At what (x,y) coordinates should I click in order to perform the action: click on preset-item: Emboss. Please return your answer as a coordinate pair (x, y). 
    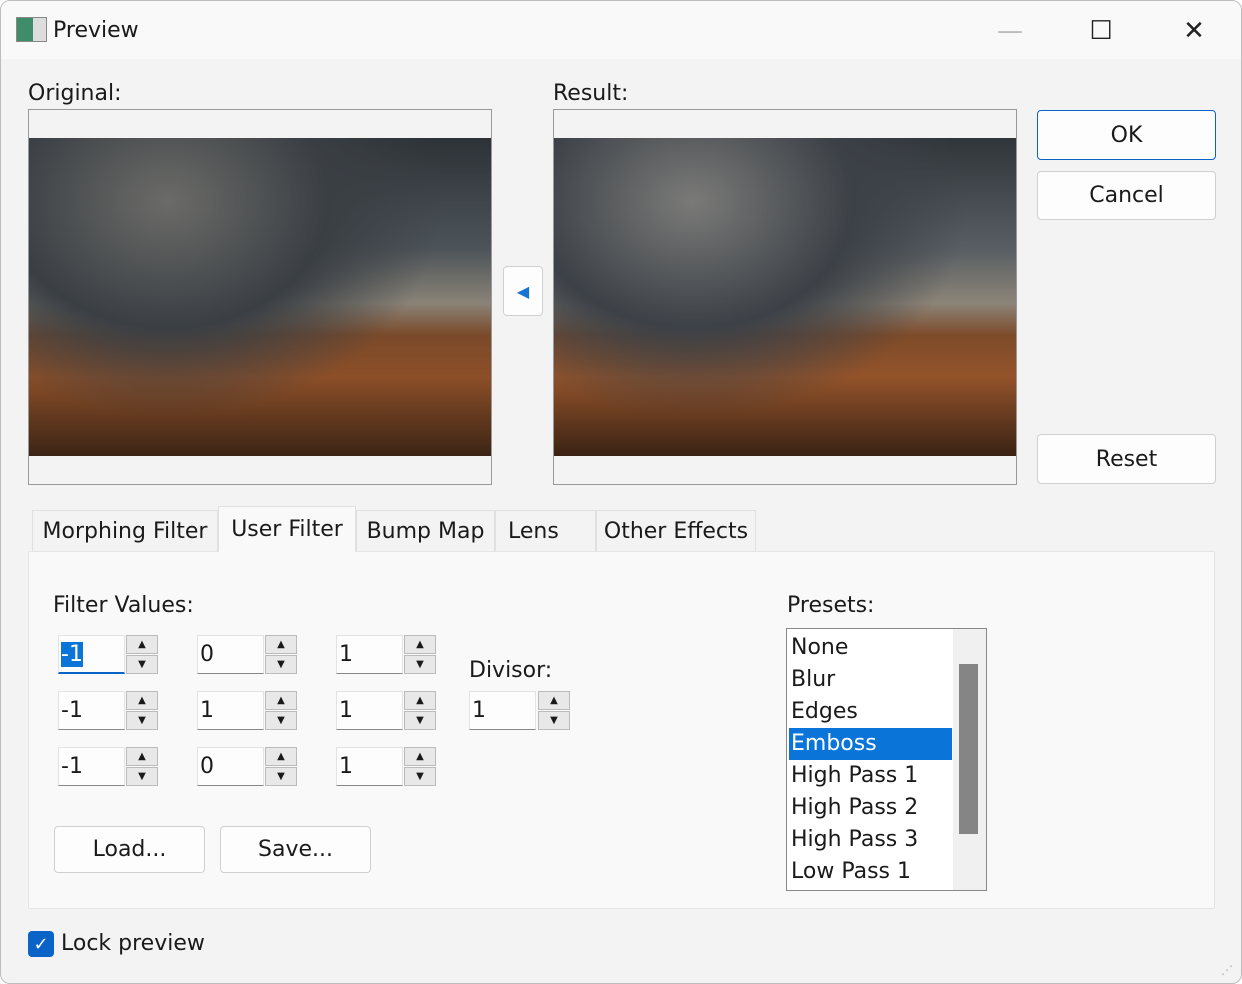
    Looking at the image, I should click on (870, 744).